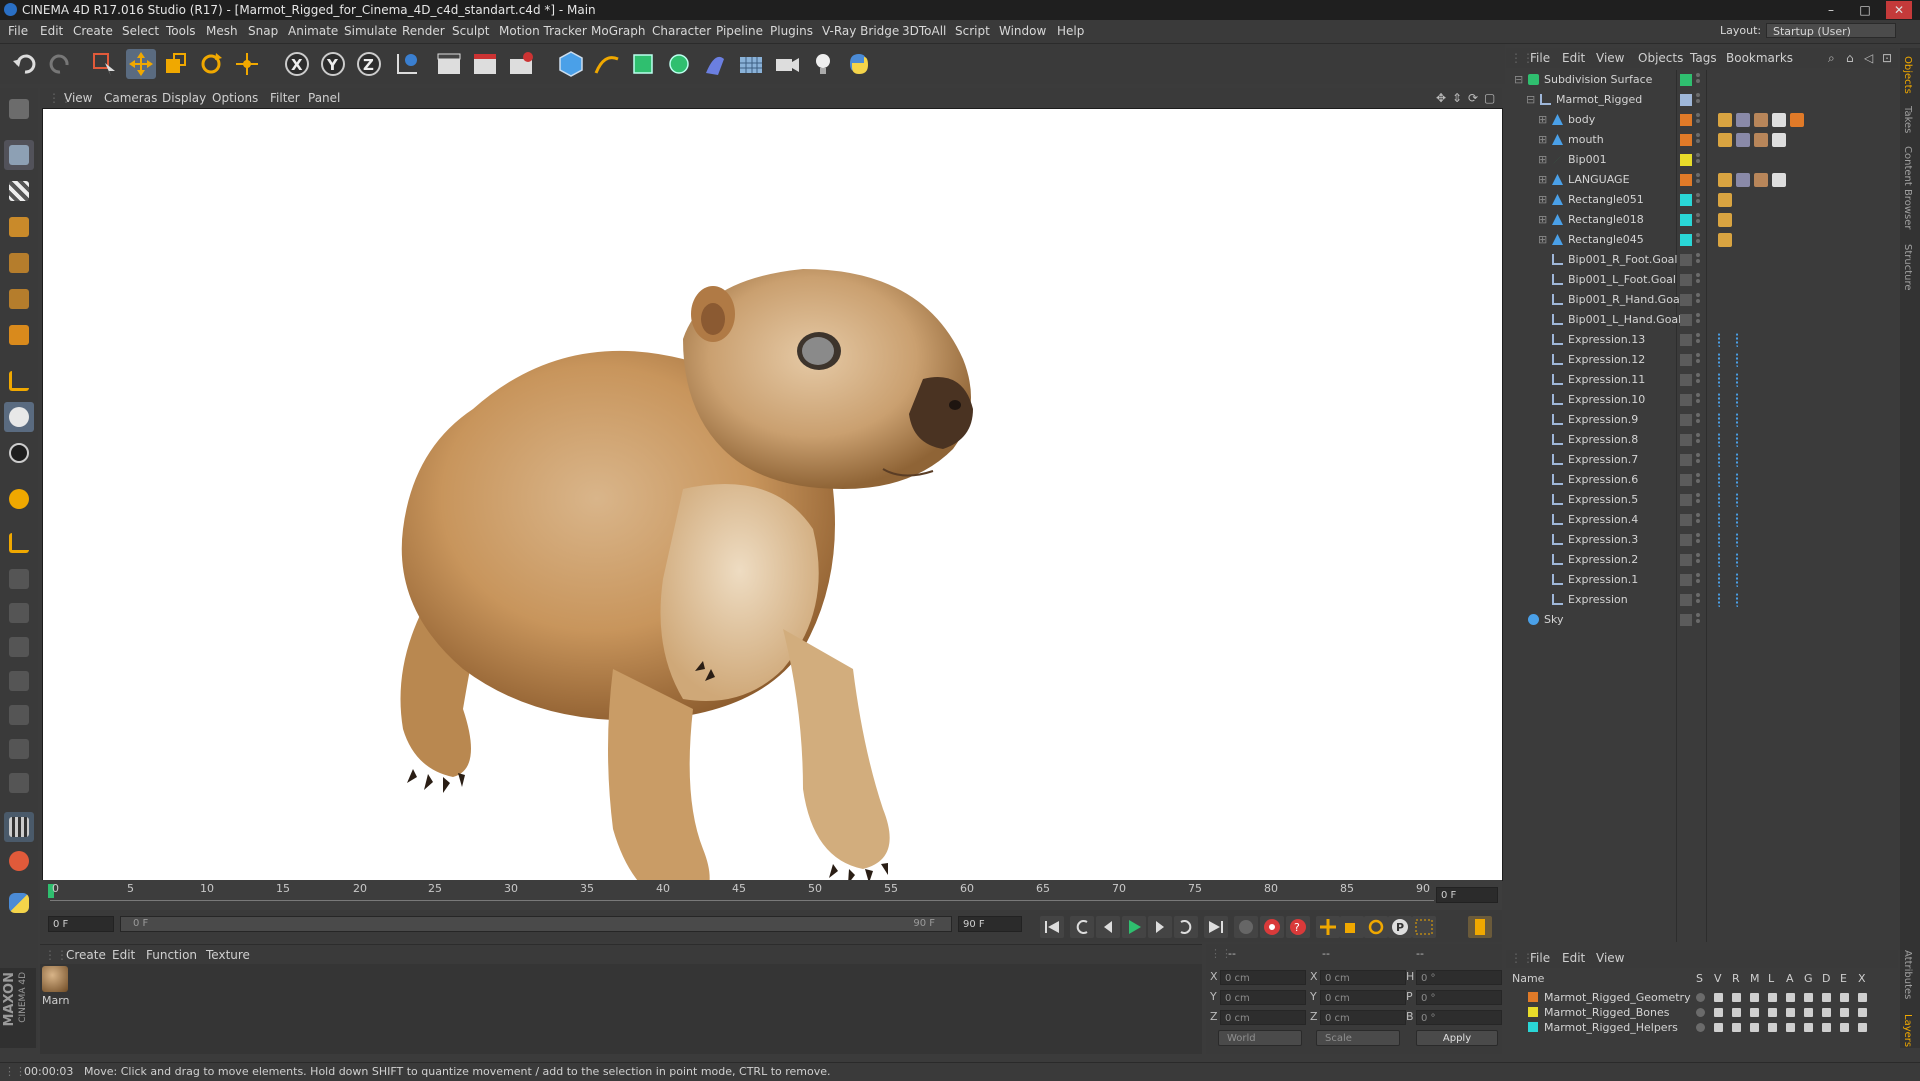 The image size is (1920, 1081). Describe the element at coordinates (1603, 439) in the screenshot. I see `object-name: Expression.8` at that location.